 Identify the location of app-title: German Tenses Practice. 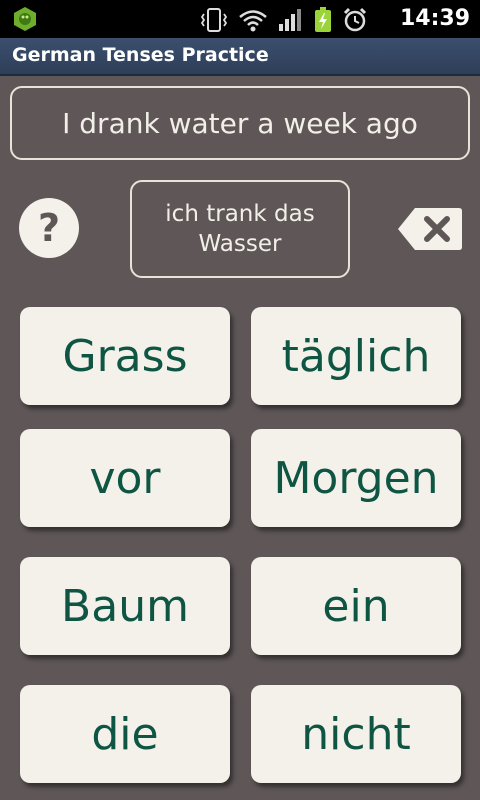
(140, 55).